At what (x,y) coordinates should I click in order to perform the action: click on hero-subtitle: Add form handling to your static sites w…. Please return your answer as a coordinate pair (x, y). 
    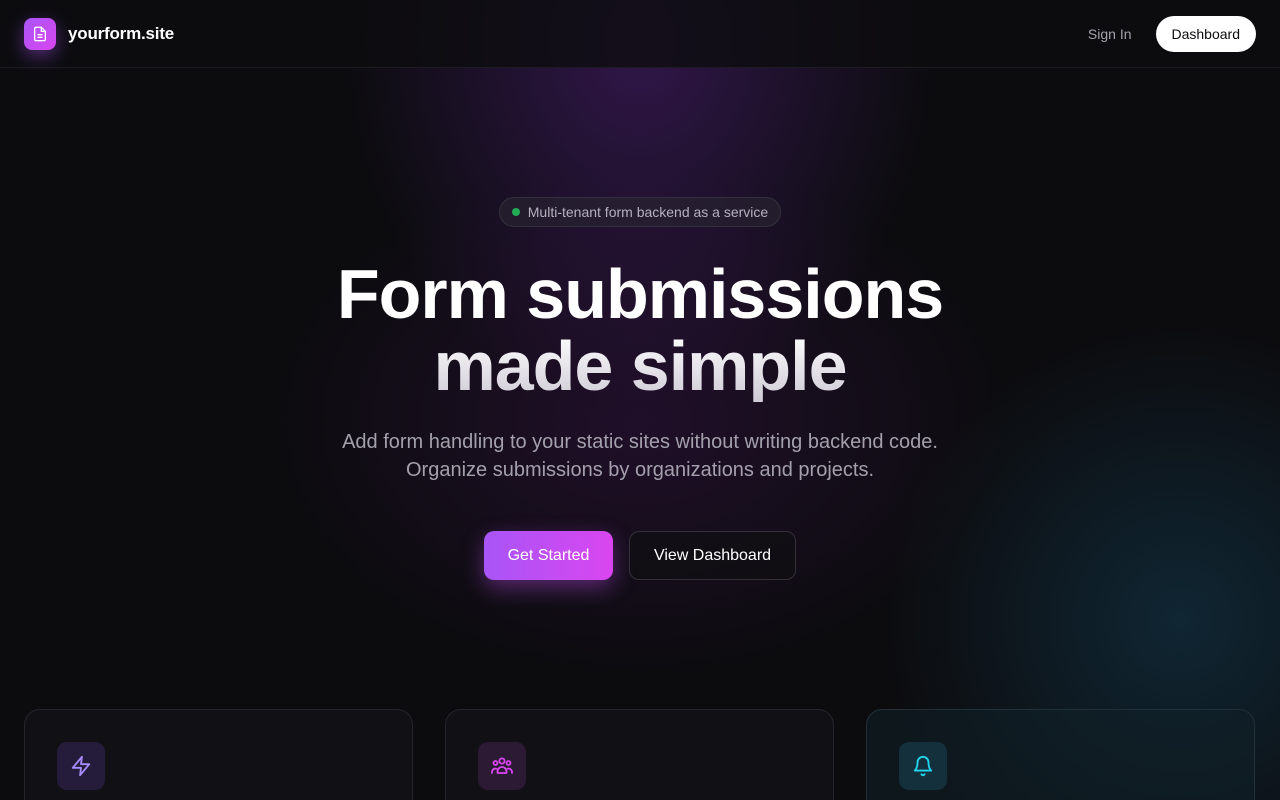
    Looking at the image, I should click on (640, 456).